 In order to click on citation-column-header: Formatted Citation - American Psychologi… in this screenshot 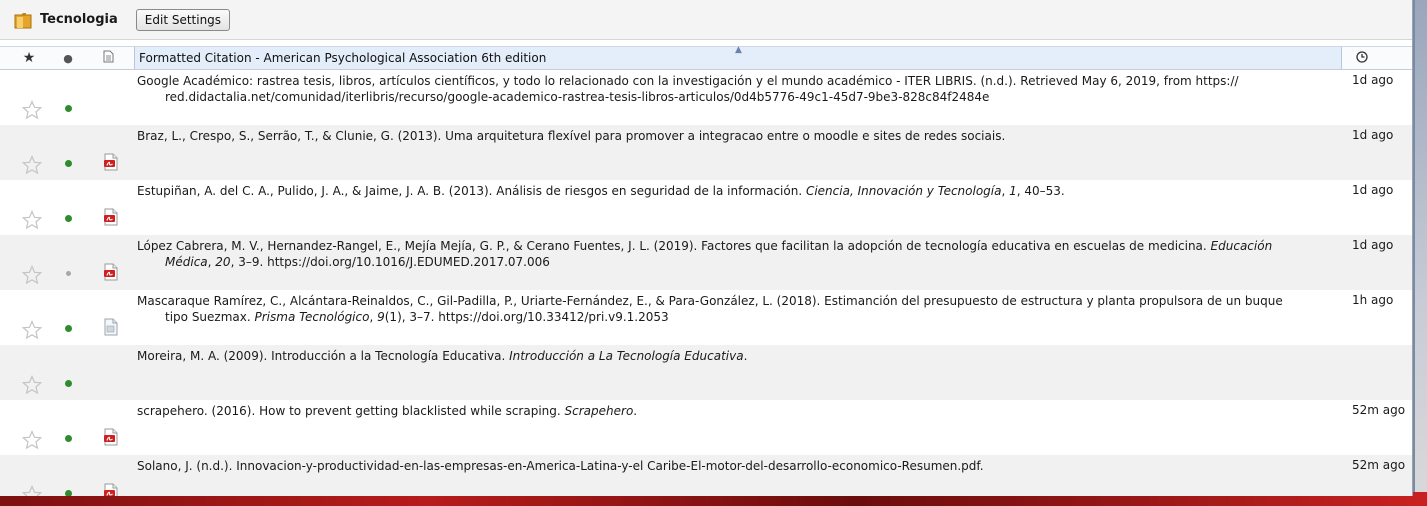, I will do `click(738, 57)`.